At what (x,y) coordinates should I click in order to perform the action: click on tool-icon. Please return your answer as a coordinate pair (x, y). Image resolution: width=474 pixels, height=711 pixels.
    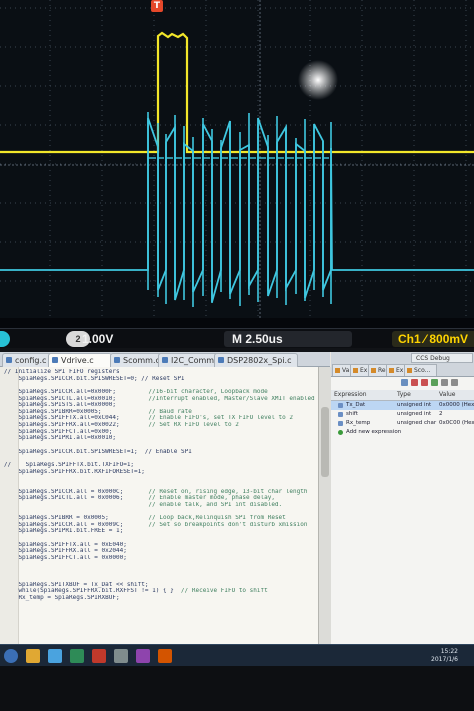
    Looking at the image, I should click on (143, 656).